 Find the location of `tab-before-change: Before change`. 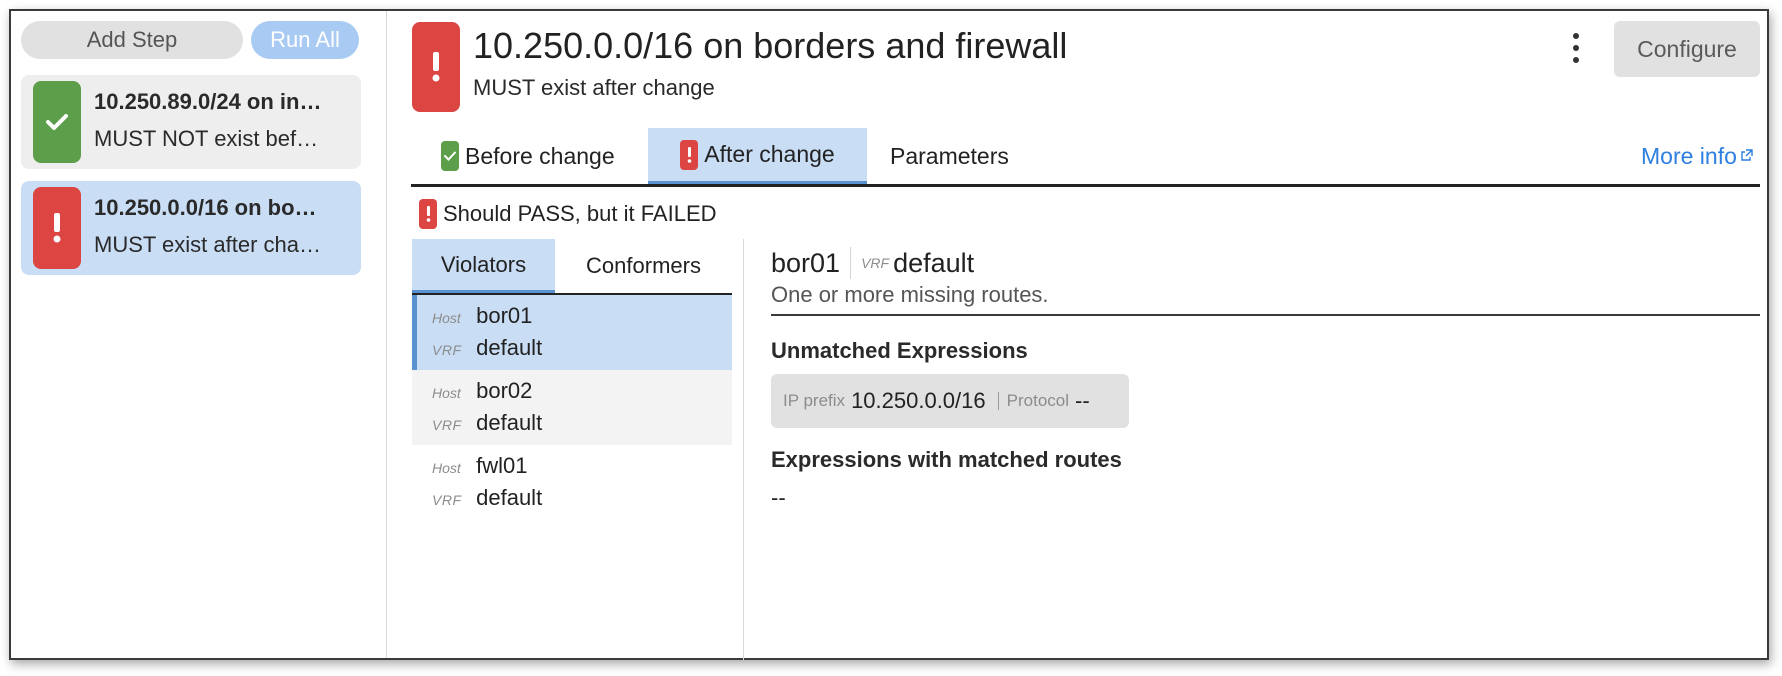

tab-before-change: Before change is located at coordinates (528, 156).